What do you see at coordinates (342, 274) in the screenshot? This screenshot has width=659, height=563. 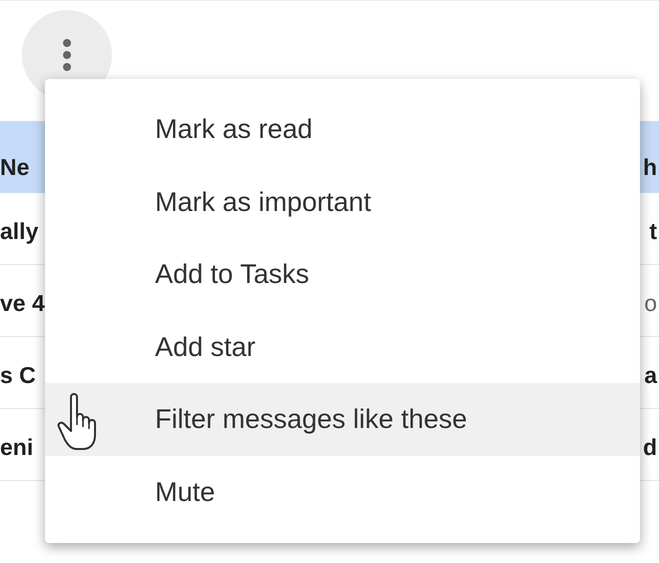 I see `menu-item: Add to Tasks` at bounding box center [342, 274].